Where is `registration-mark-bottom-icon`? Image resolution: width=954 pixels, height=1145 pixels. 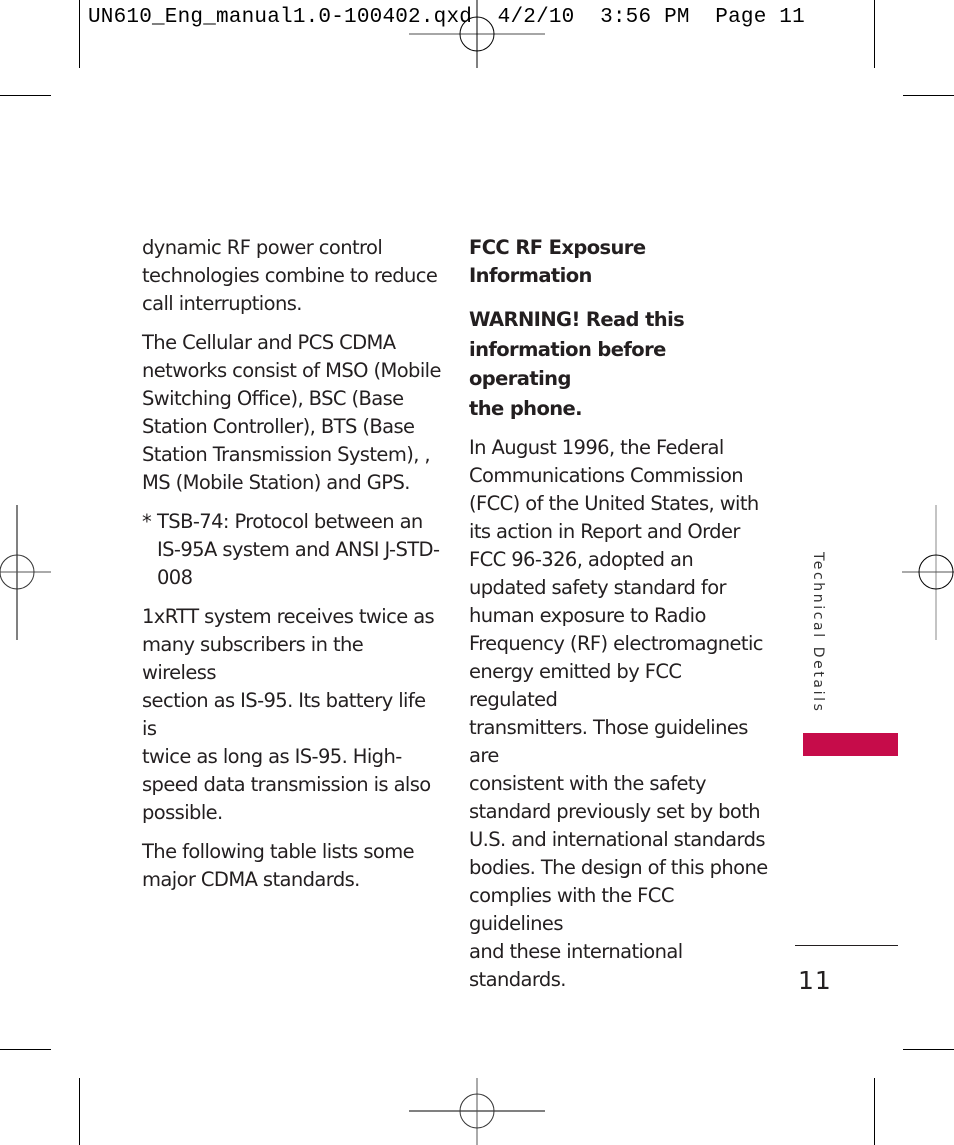
registration-mark-bottom-icon is located at coordinates (477, 1111).